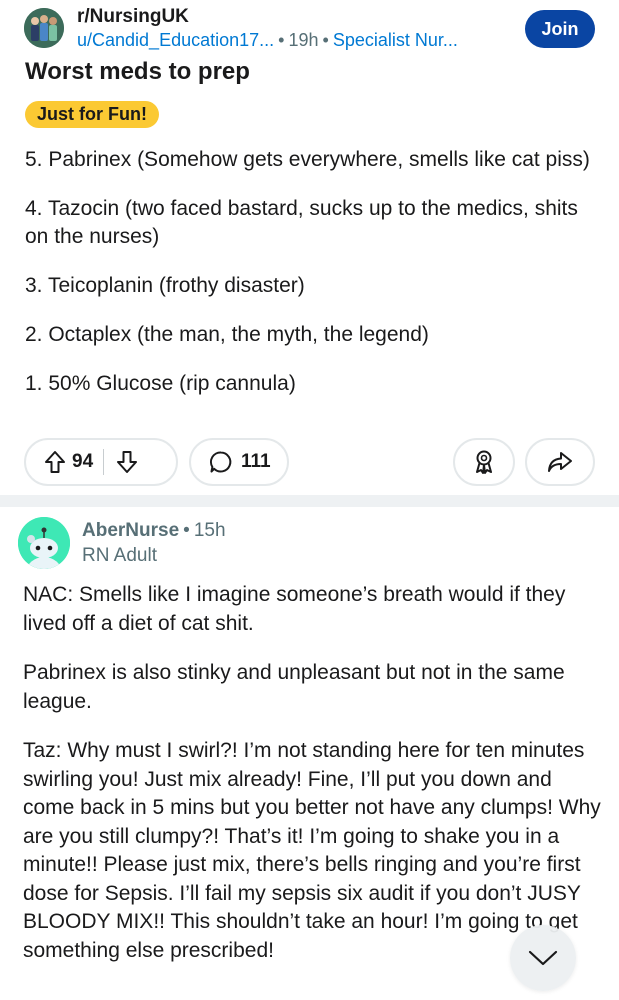 This screenshot has height=1000, width=619. Describe the element at coordinates (256, 461) in the screenshot. I see `comment-count: 111` at that location.